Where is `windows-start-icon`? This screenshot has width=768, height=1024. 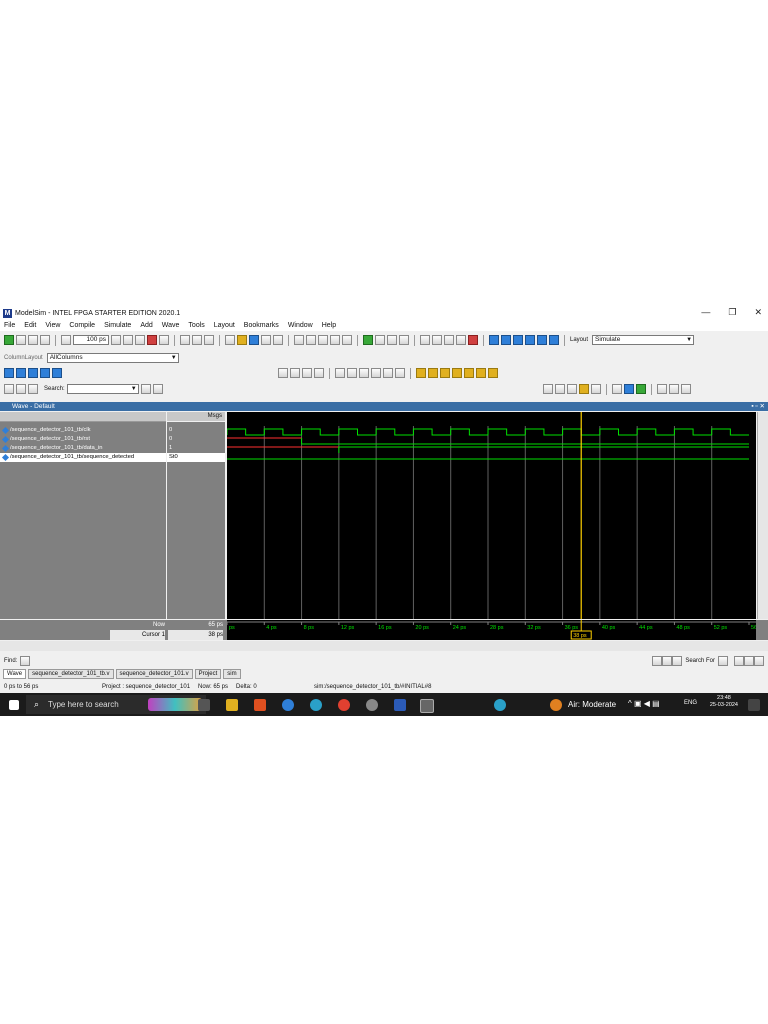
windows-start-icon is located at coordinates (14, 705).